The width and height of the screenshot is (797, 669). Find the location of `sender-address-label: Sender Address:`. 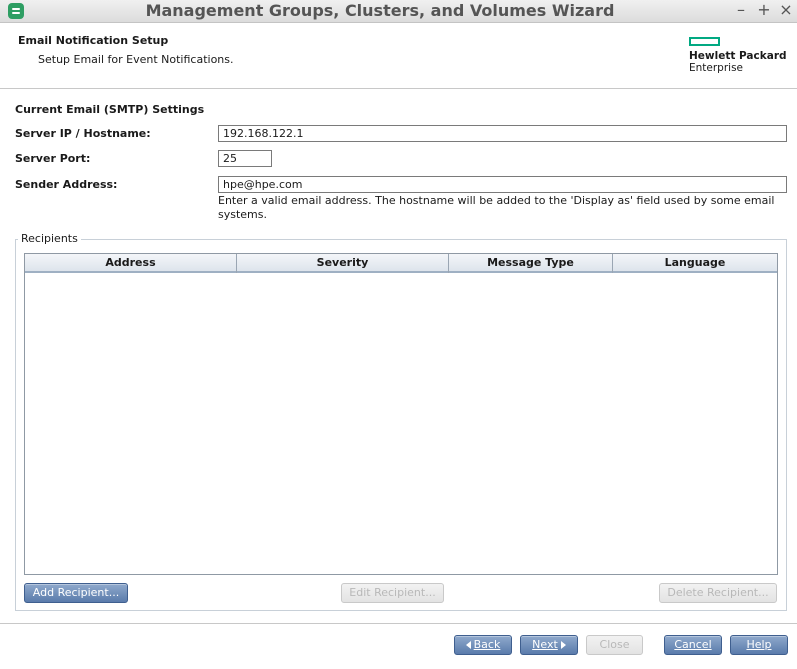

sender-address-label: Sender Address: is located at coordinates (66, 184).